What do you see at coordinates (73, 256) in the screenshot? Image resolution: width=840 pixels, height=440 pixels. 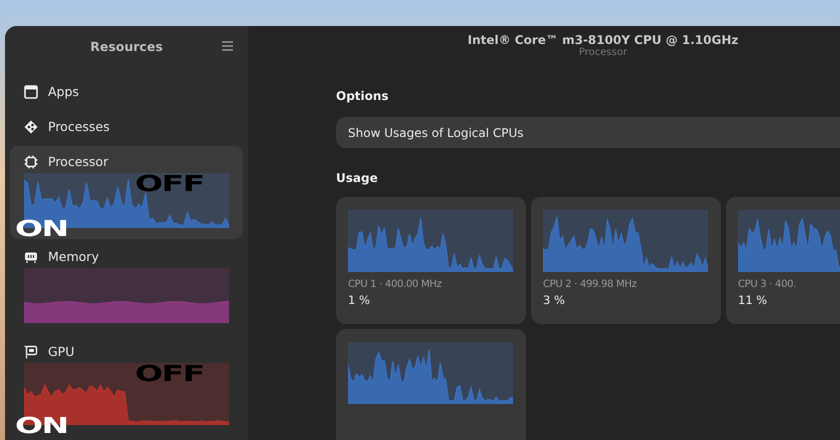 I see `sidebar-item-label: Memory` at bounding box center [73, 256].